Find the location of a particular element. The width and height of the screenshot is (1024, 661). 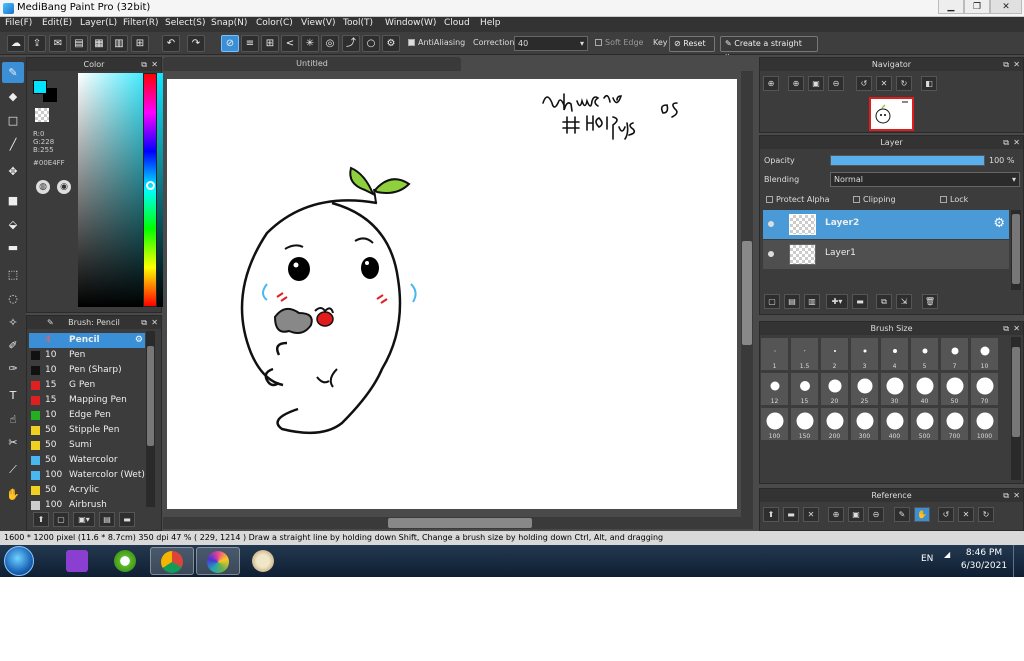

brush-item: 15 G Pen is located at coordinates (87, 385).